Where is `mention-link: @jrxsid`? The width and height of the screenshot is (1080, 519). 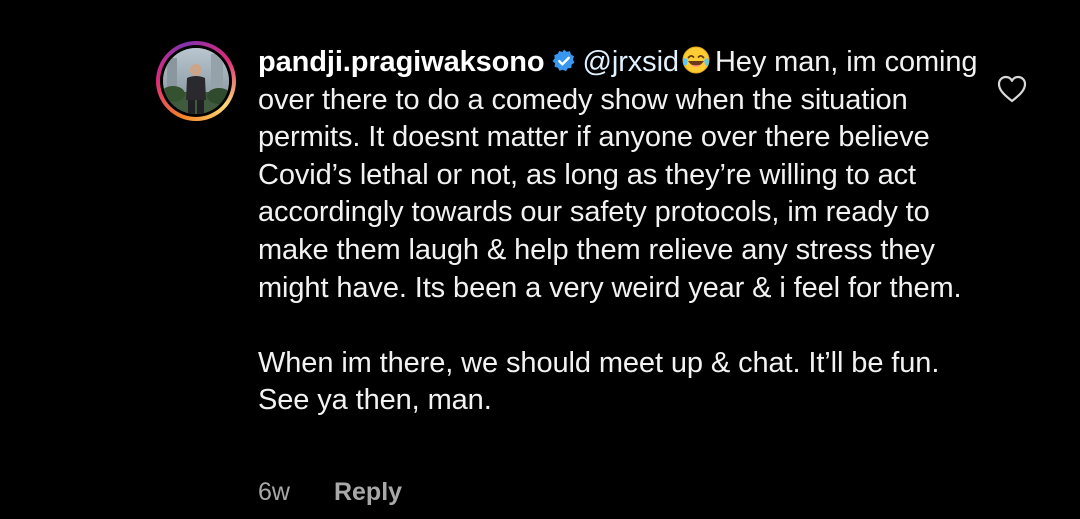 mention-link: @jrxsid is located at coordinates (631, 62).